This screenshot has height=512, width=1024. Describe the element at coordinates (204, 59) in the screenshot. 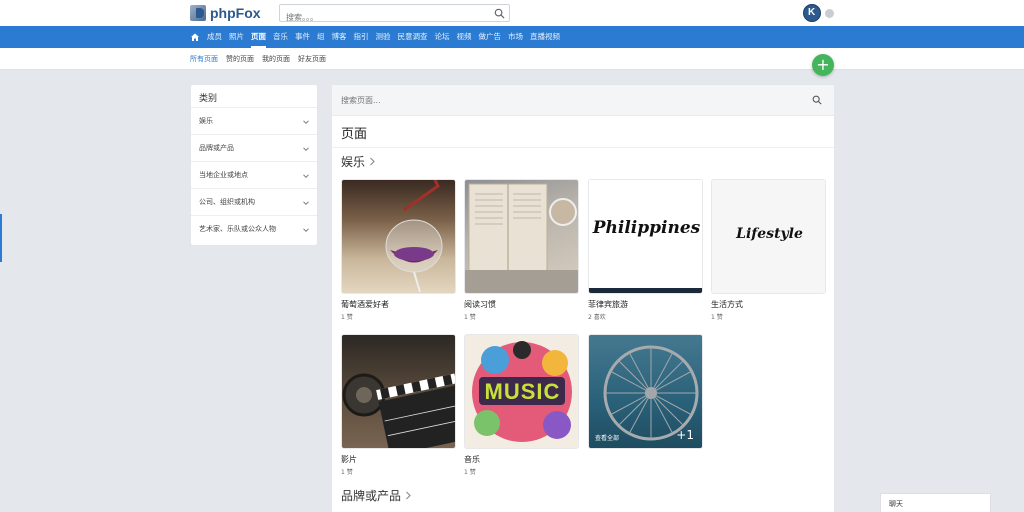

I see `subnav-all-pages: 所有页面` at that location.